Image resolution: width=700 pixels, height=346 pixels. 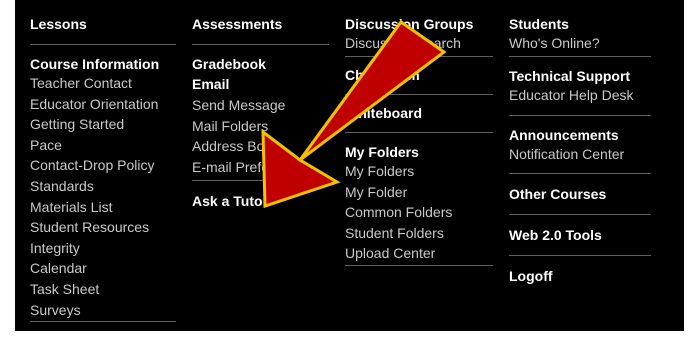 I want to click on arrow-icon, so click(x=354, y=114).